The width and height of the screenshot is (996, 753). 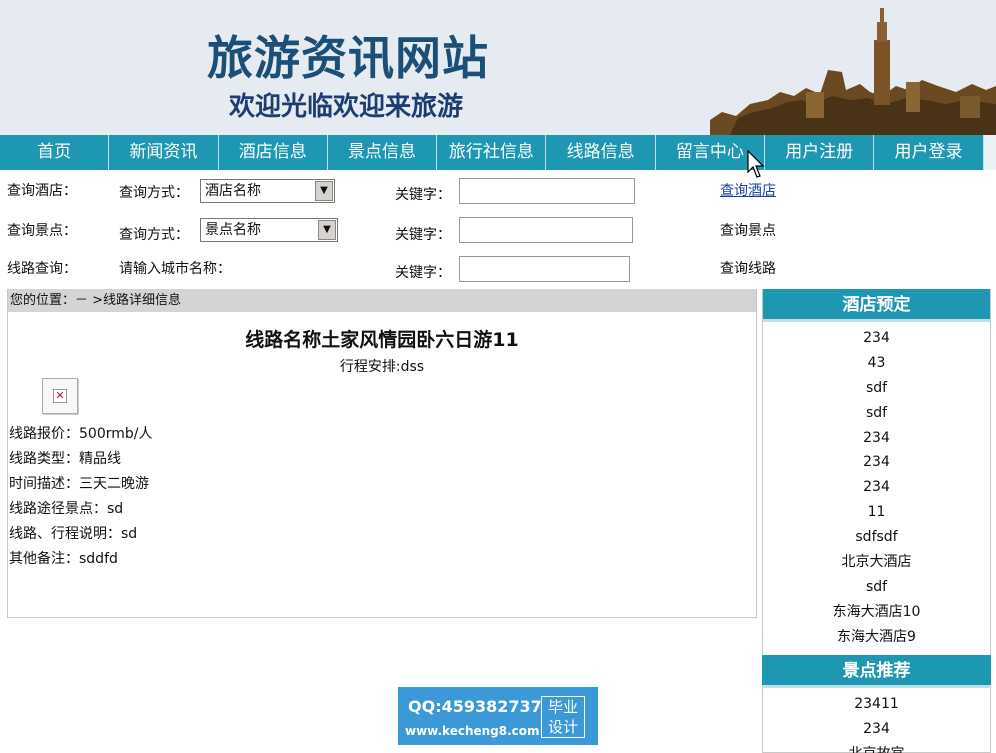 What do you see at coordinates (562, 727) in the screenshot?
I see `watermark-logo-line2: 设计` at bounding box center [562, 727].